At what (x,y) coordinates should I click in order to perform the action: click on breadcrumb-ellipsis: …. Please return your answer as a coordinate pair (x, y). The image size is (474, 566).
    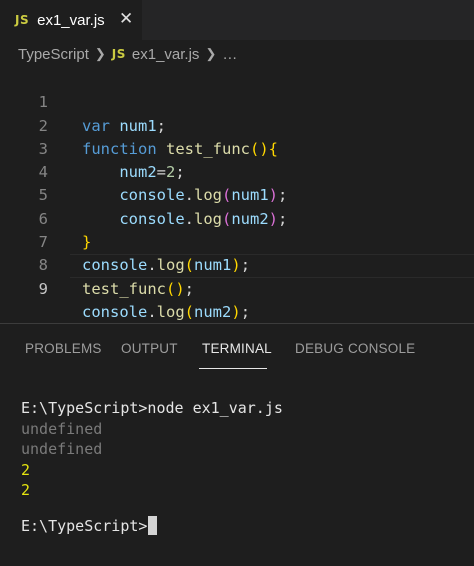
    Looking at the image, I should click on (229, 54).